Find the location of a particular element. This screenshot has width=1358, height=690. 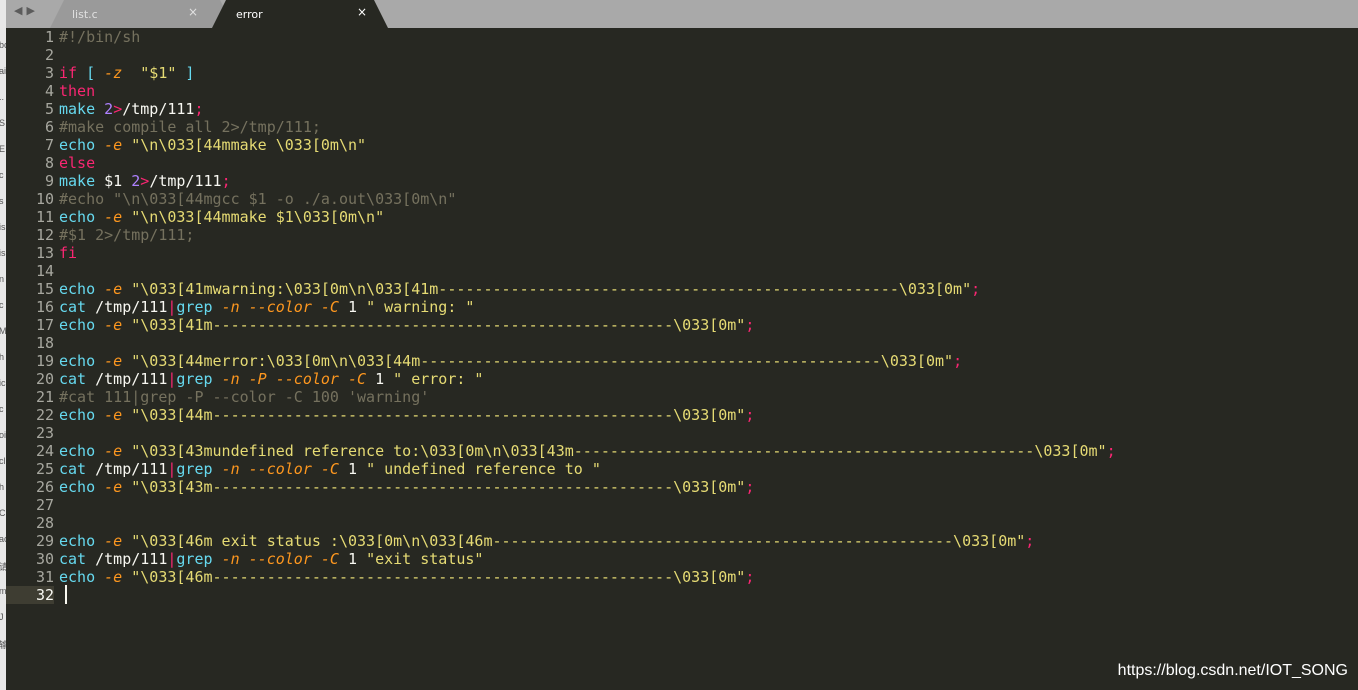

line-number: 19 is located at coordinates (44, 361).